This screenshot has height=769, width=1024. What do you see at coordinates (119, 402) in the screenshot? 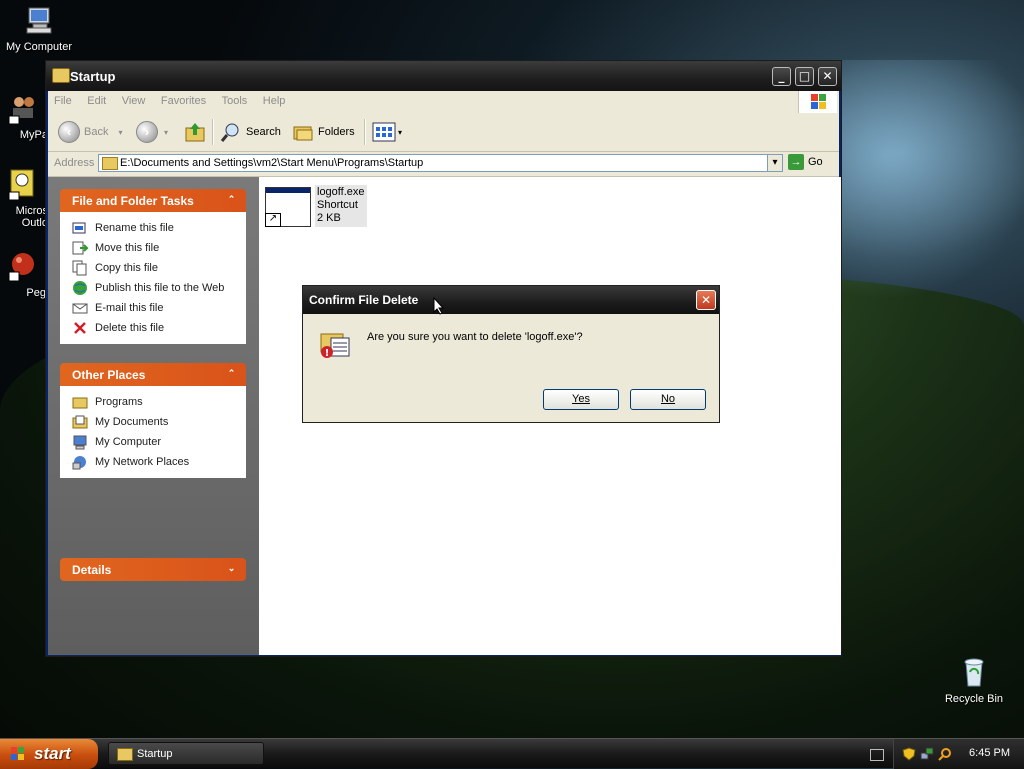
I see `place-label: Programs` at bounding box center [119, 402].